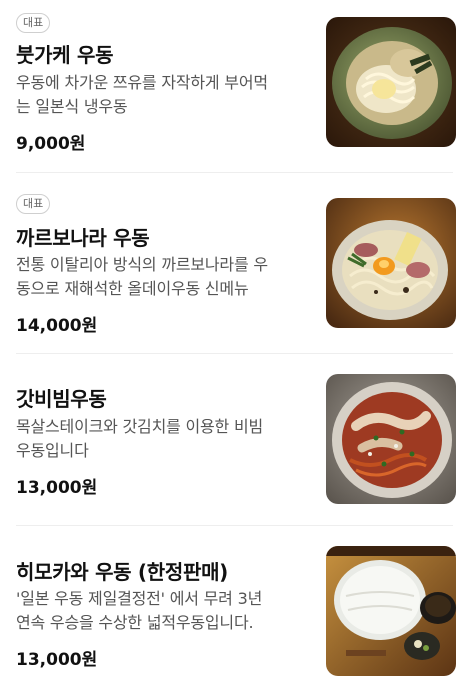 The height and width of the screenshot is (694, 469). Describe the element at coordinates (83, 238) in the screenshot. I see `menu-name: 까르보나라 우동` at that location.